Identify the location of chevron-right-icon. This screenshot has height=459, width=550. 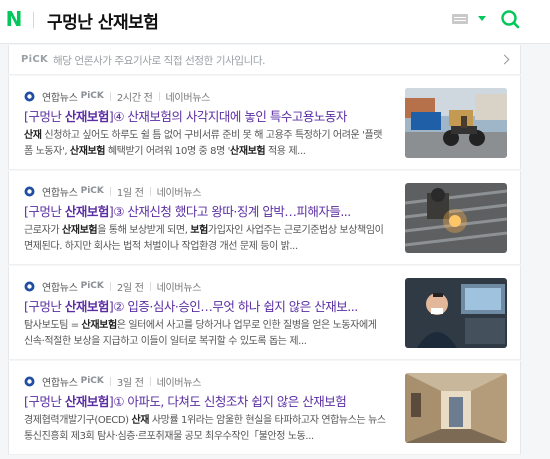
(504, 59).